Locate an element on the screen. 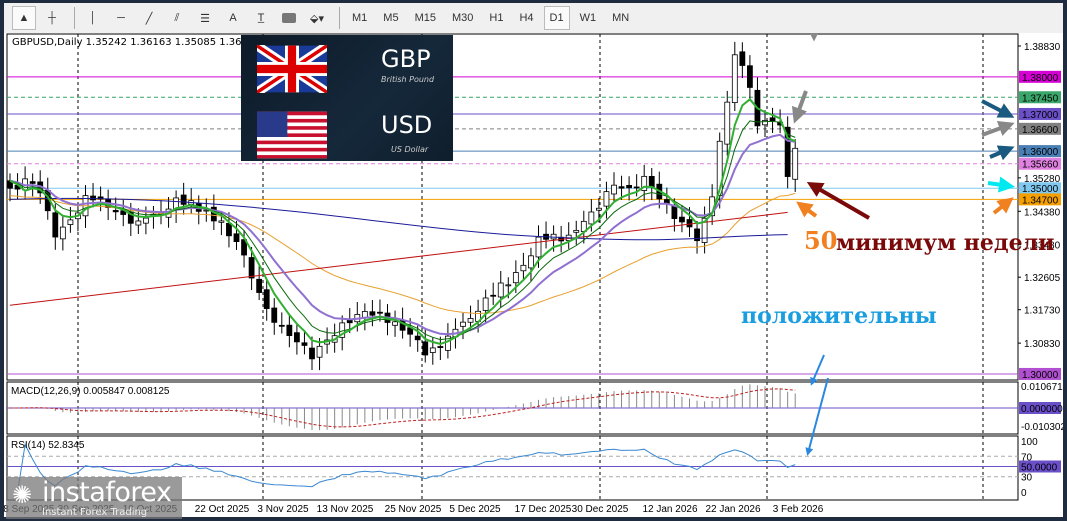 The width and height of the screenshot is (1067, 521). date-axis-label: 3 Nov 2025 is located at coordinates (283, 509).